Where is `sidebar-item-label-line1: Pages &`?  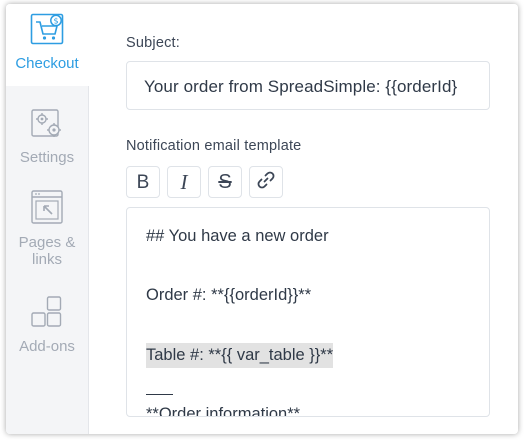
sidebar-item-label-line1: Pages & is located at coordinates (47, 242).